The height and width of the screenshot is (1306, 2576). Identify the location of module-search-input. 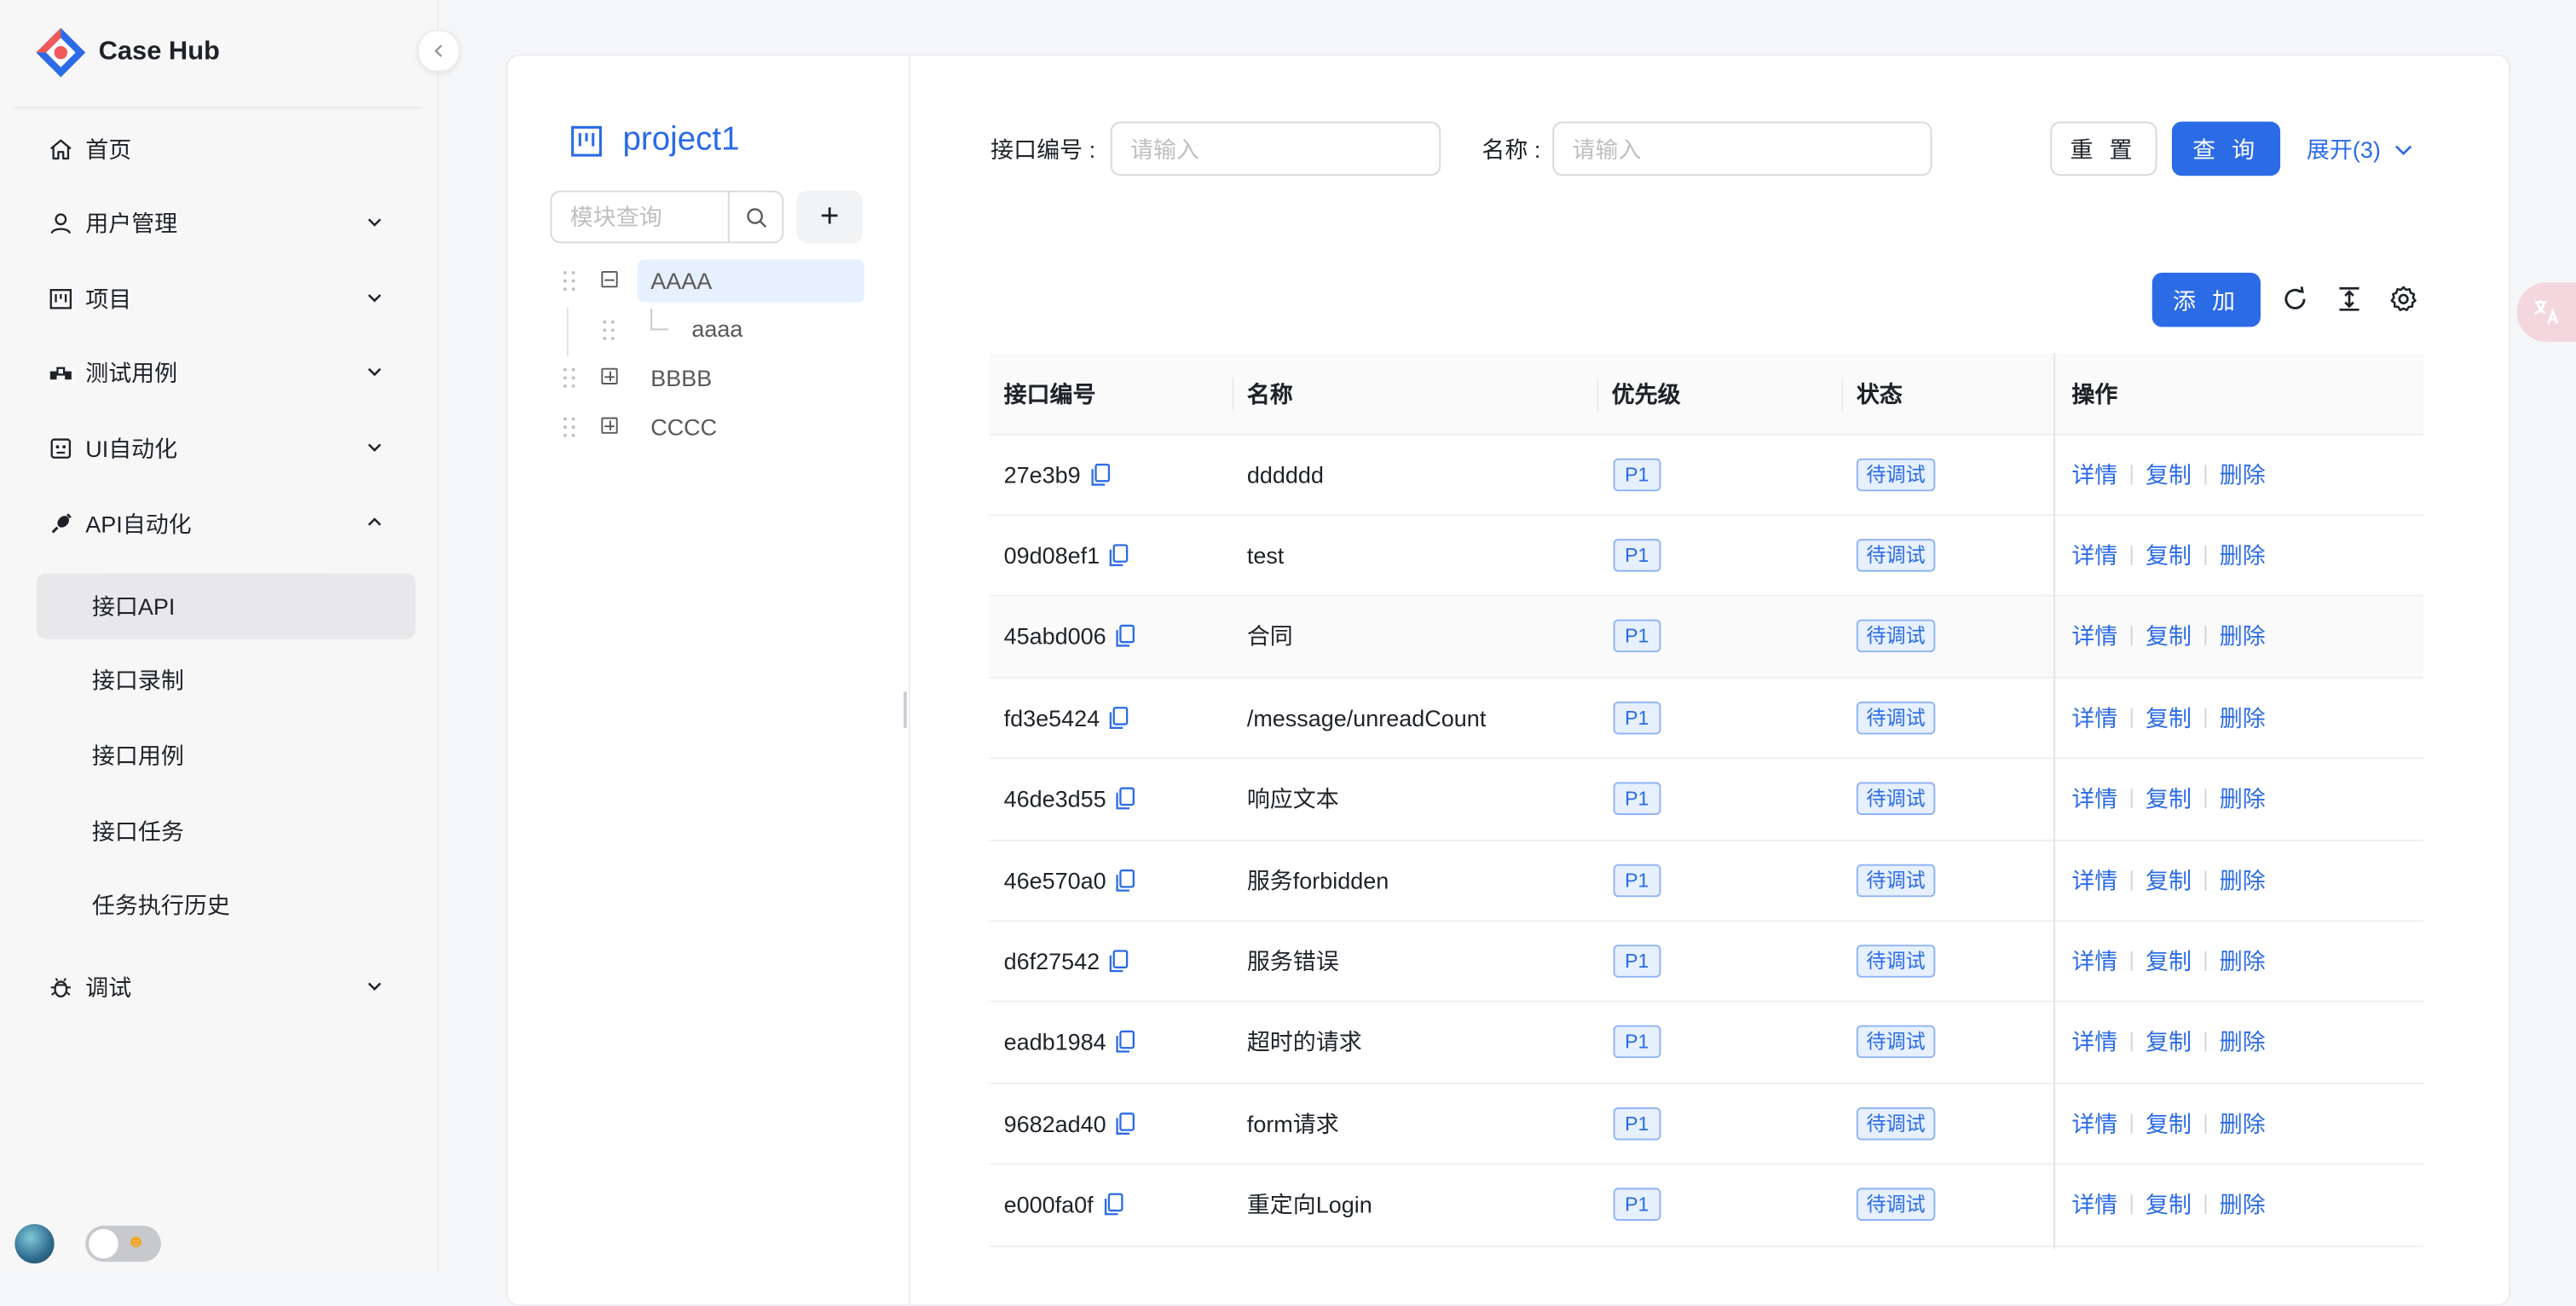
(647, 217).